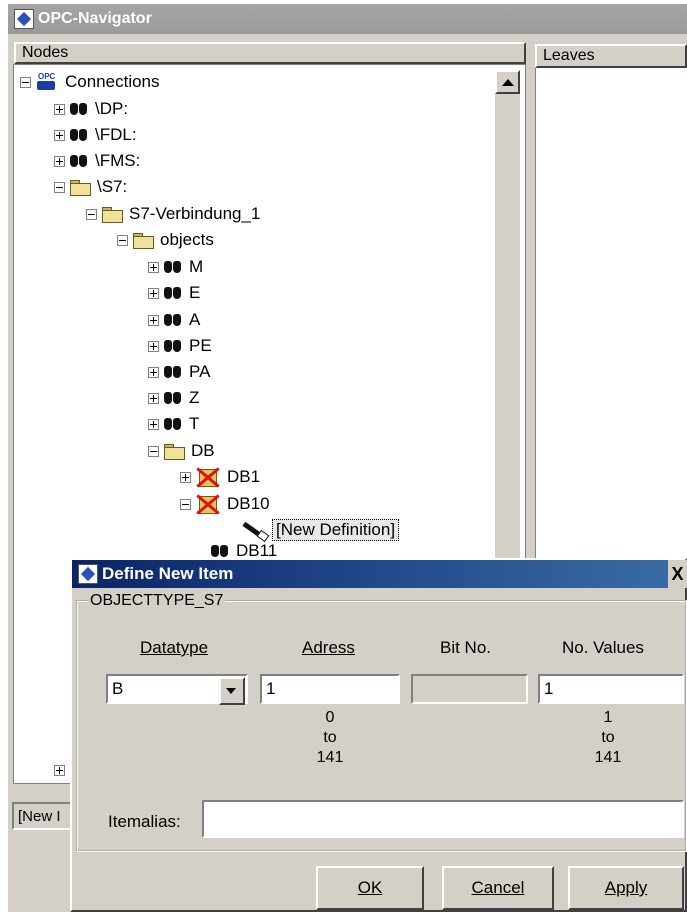  What do you see at coordinates (244, 476) in the screenshot?
I see `tree-node-label: DB1` at bounding box center [244, 476].